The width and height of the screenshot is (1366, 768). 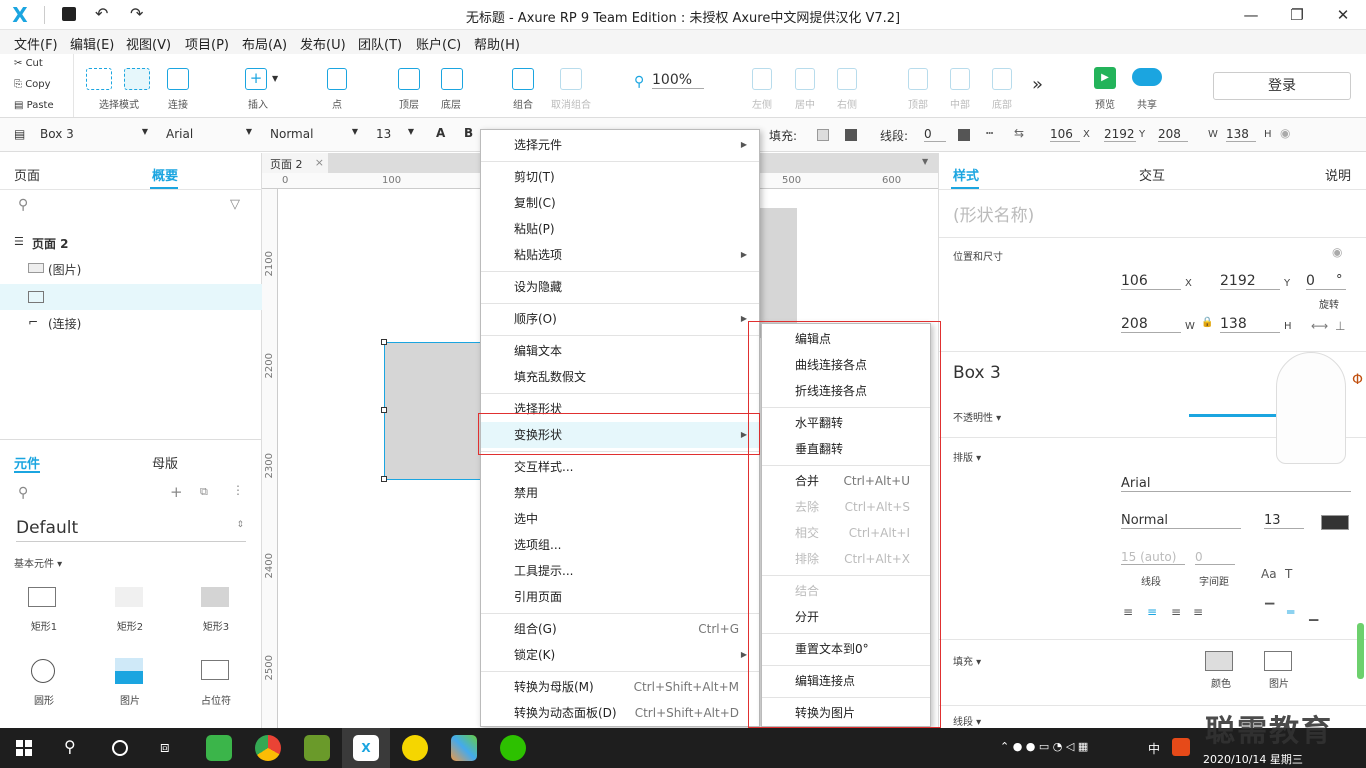 I want to click on select-contain-icon, so click(x=137, y=79).